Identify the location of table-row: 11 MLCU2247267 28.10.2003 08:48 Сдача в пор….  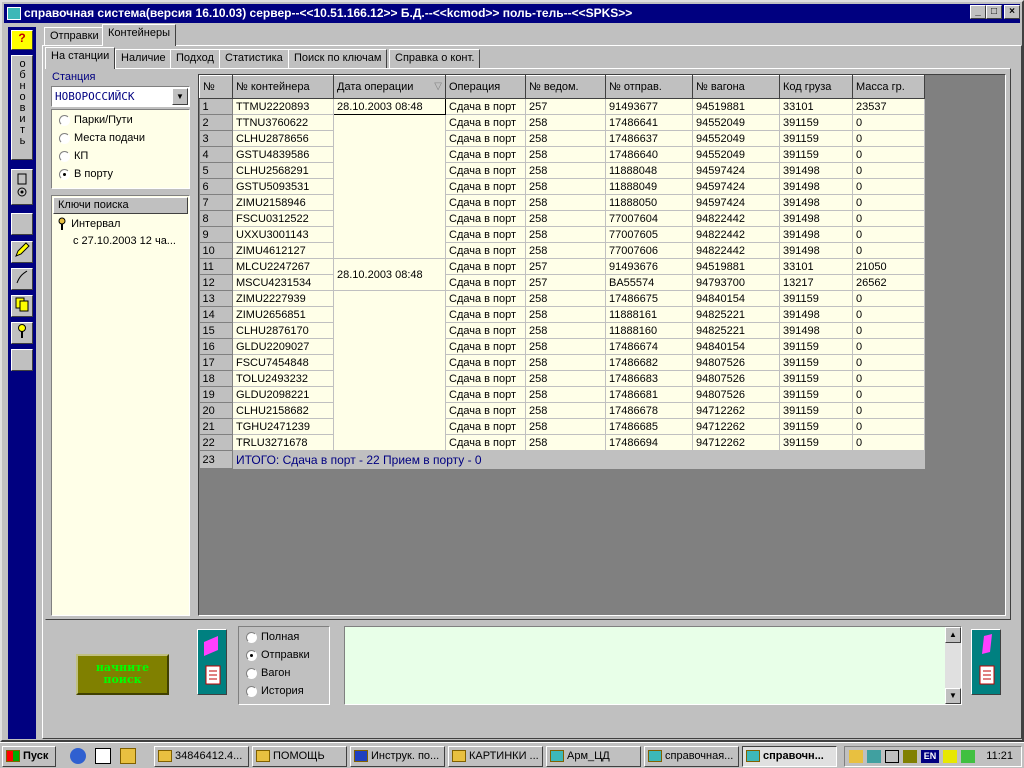
(562, 274).